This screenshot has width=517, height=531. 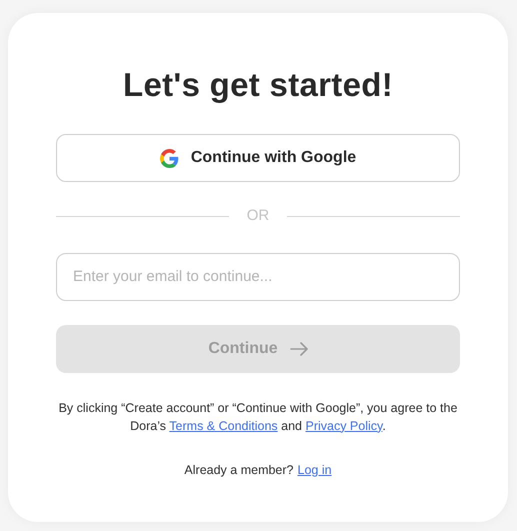 I want to click on divider-label: OR, so click(x=258, y=216).